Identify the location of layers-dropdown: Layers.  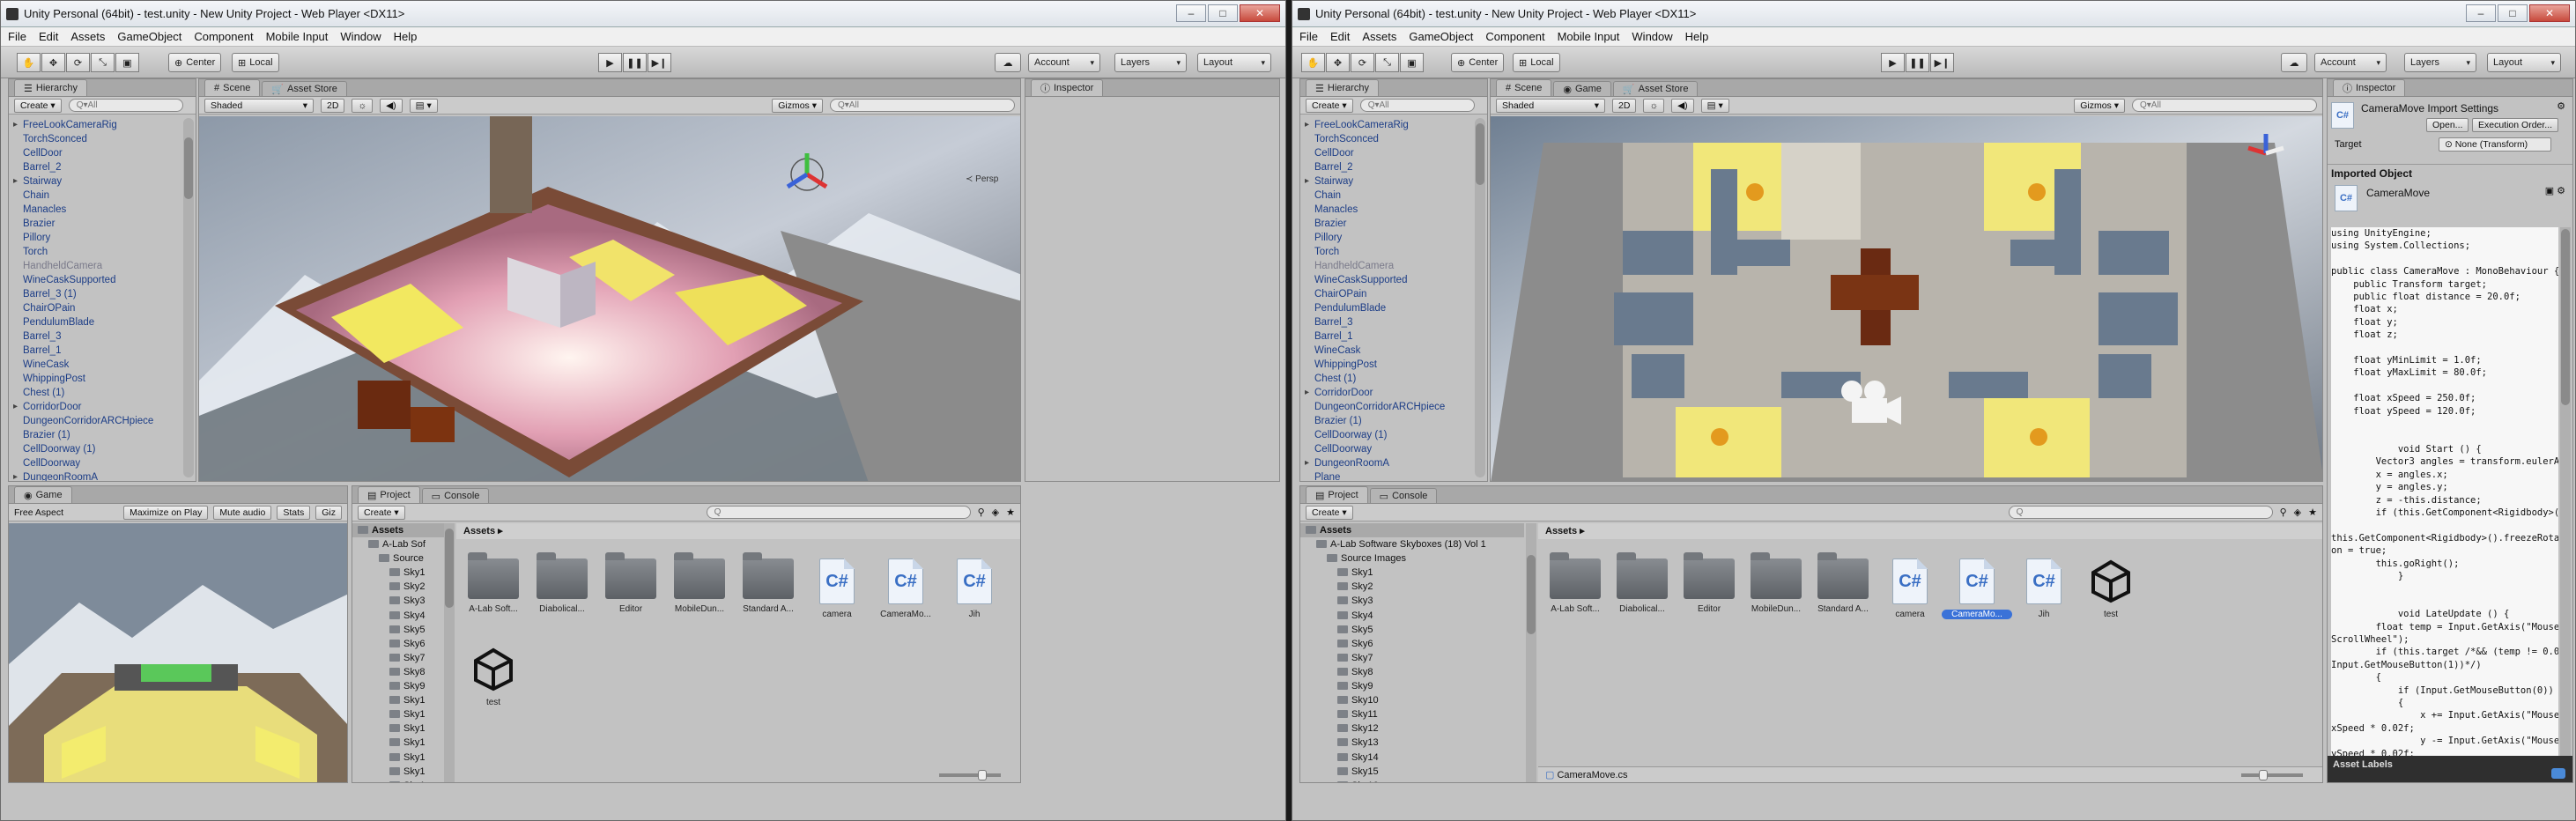
(2440, 62).